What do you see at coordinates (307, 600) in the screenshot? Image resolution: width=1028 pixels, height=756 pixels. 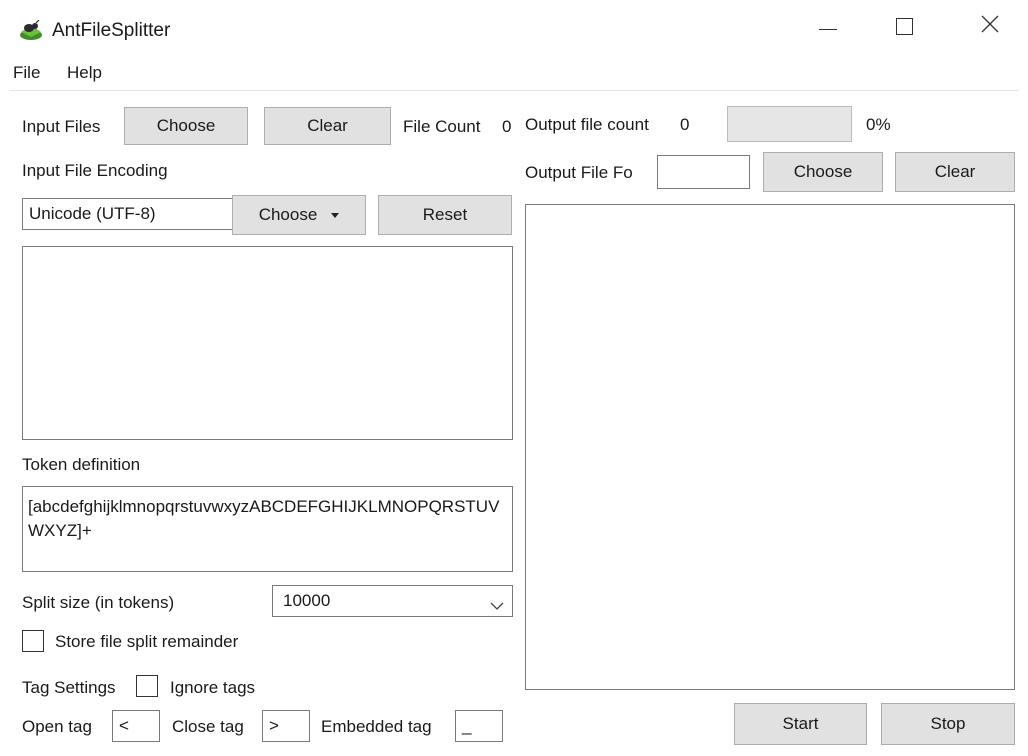 I see `split-size-value: 10000` at bounding box center [307, 600].